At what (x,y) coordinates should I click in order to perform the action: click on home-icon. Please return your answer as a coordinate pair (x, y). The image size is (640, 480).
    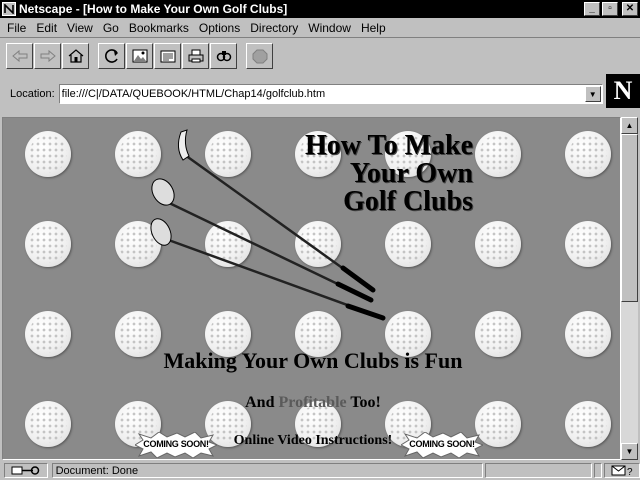
    Looking at the image, I should click on (75, 56).